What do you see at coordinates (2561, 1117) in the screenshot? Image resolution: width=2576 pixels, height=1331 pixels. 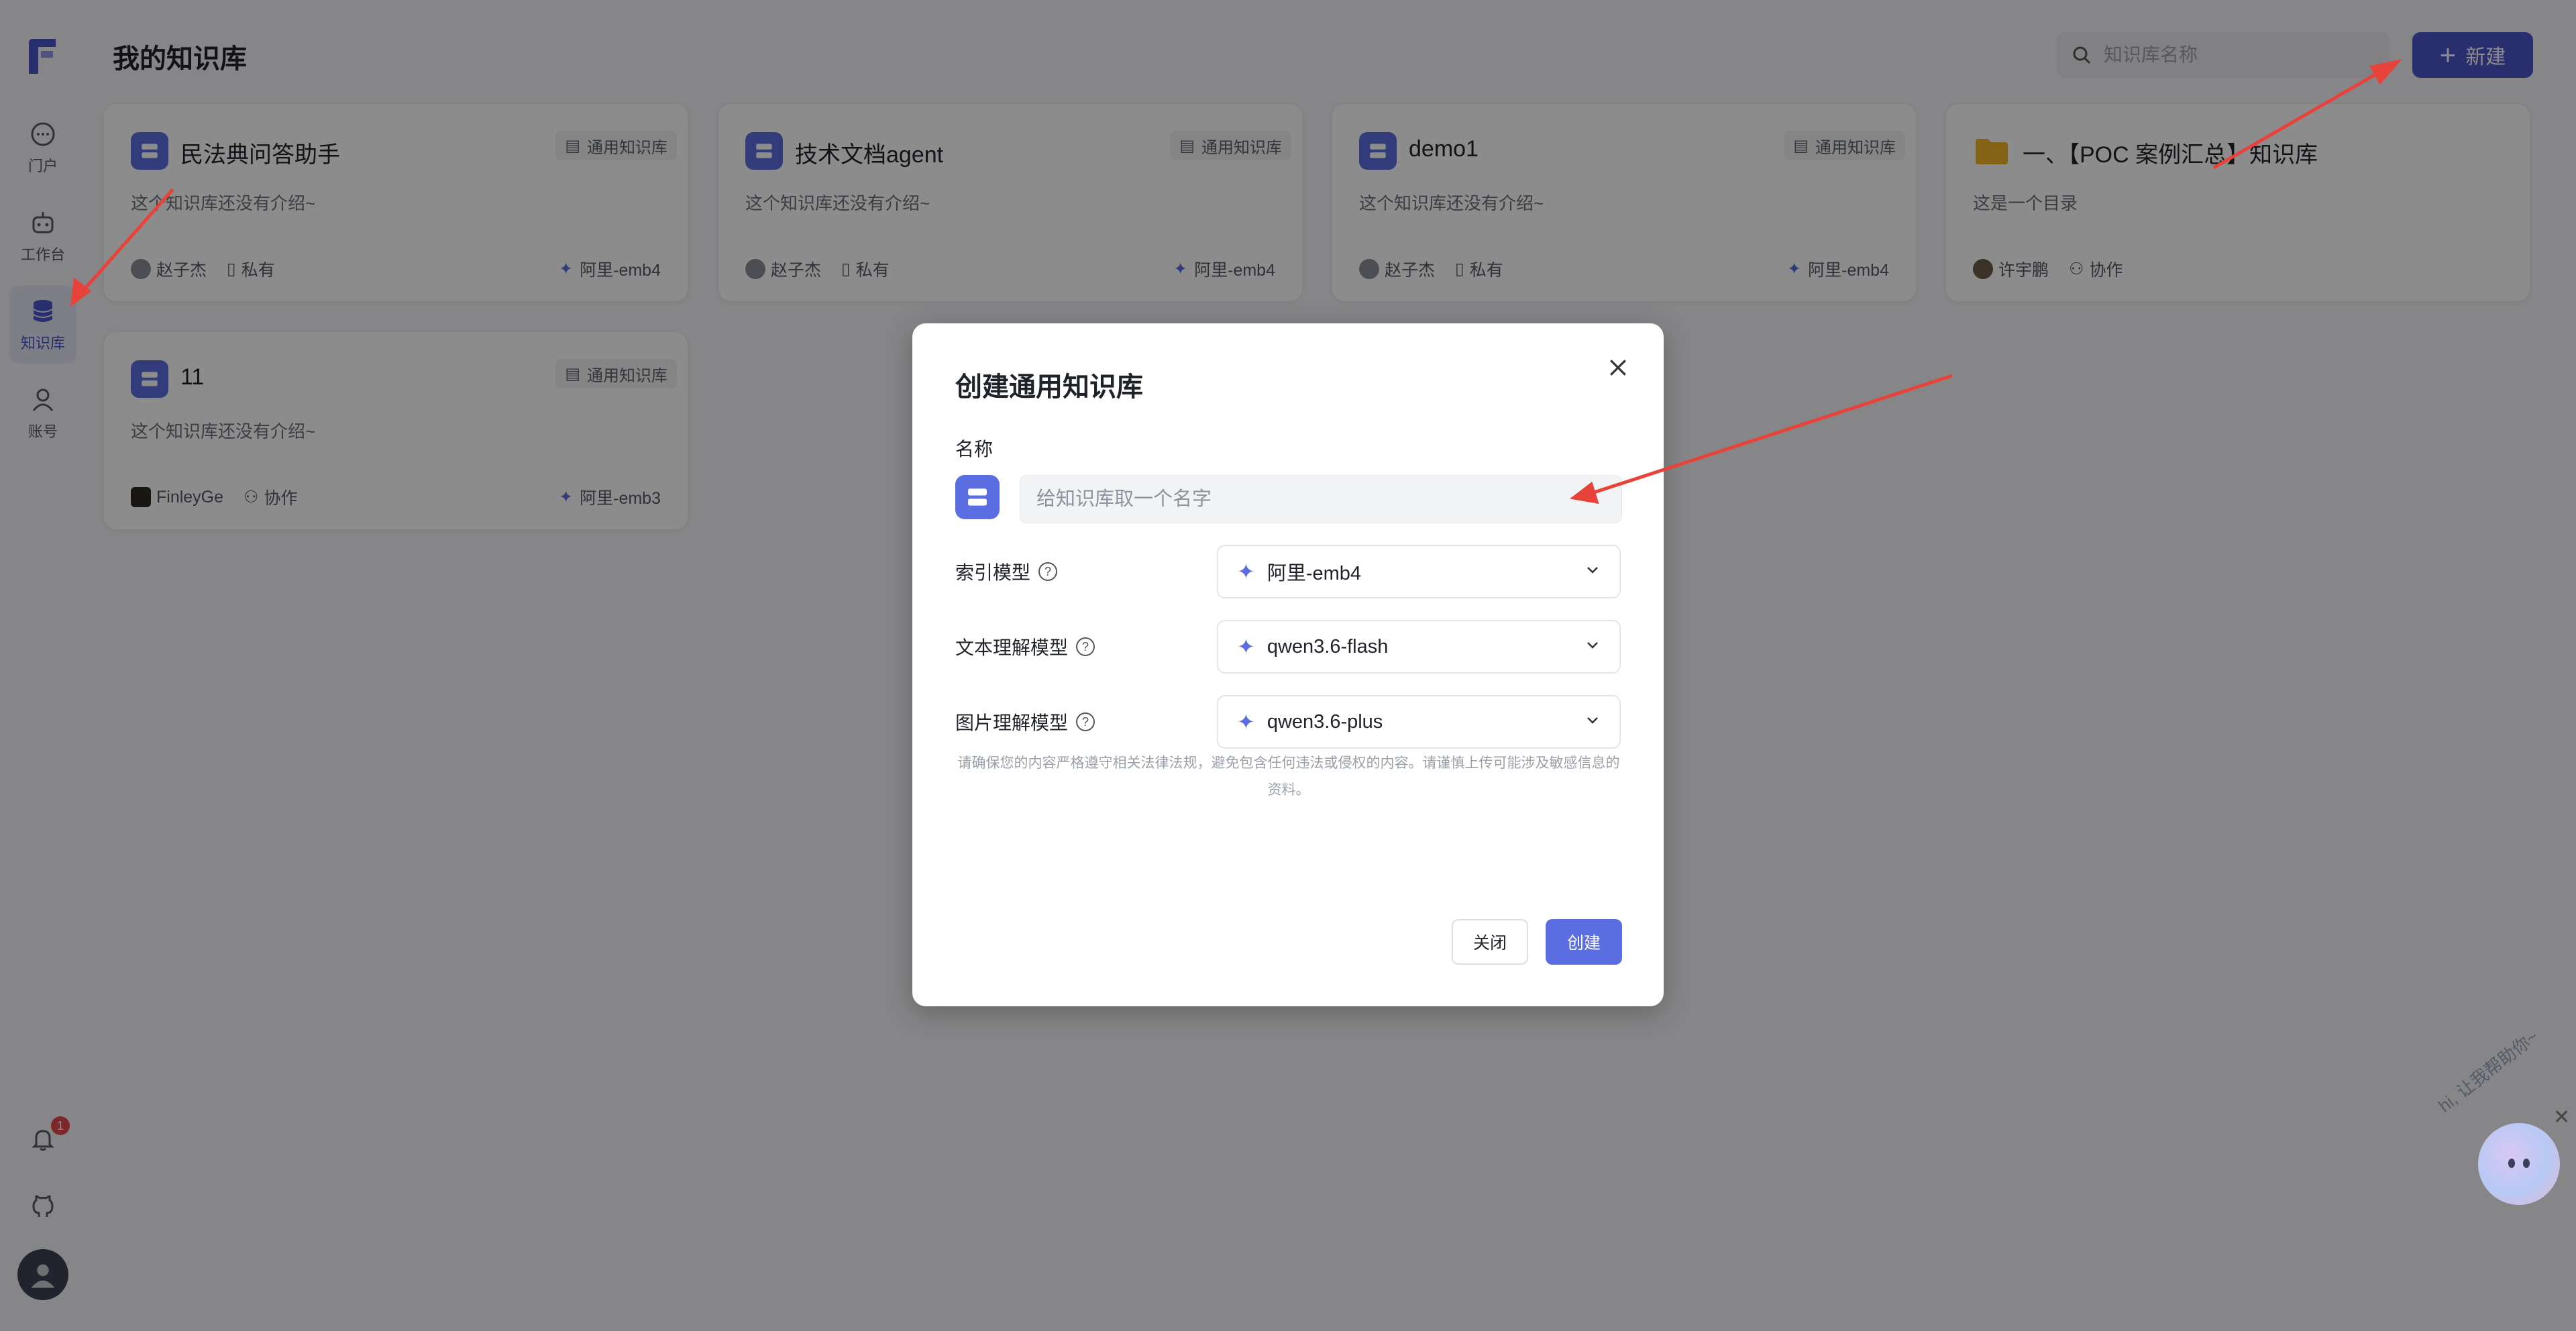 I see `close-icon: ✕` at bounding box center [2561, 1117].